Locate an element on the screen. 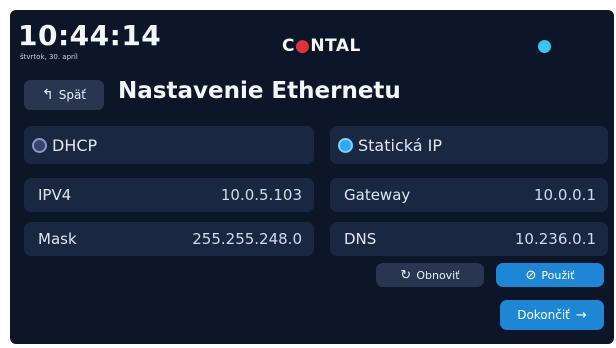 This screenshot has height=348, width=616. check-circle-icon: ⊘ is located at coordinates (531, 275).